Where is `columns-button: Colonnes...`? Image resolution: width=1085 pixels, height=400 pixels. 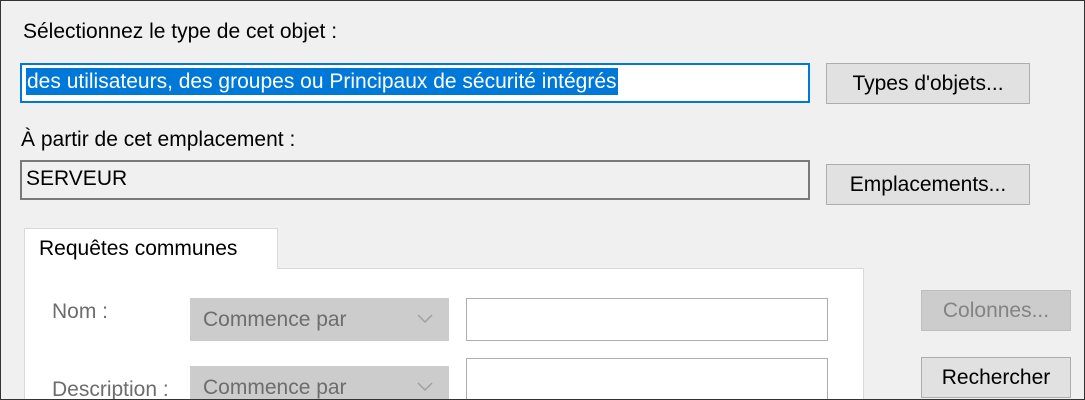
columns-button: Colonnes... is located at coordinates (996, 310).